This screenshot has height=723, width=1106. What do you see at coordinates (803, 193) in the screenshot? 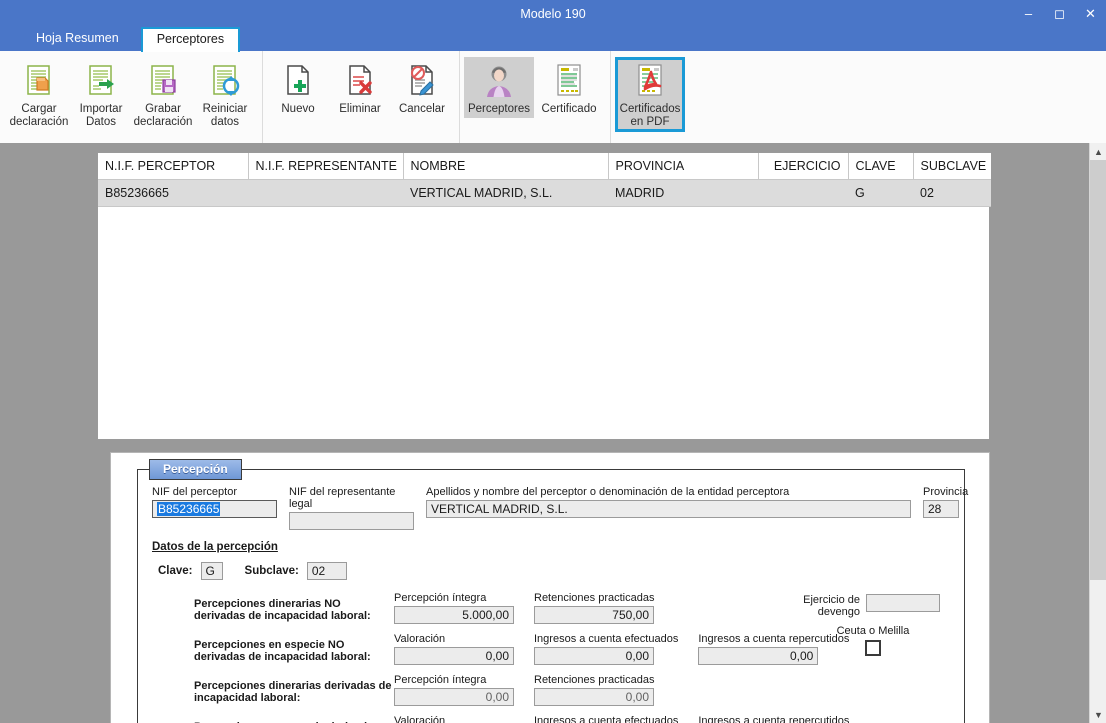
I see `cell-ejercicio` at bounding box center [803, 193].